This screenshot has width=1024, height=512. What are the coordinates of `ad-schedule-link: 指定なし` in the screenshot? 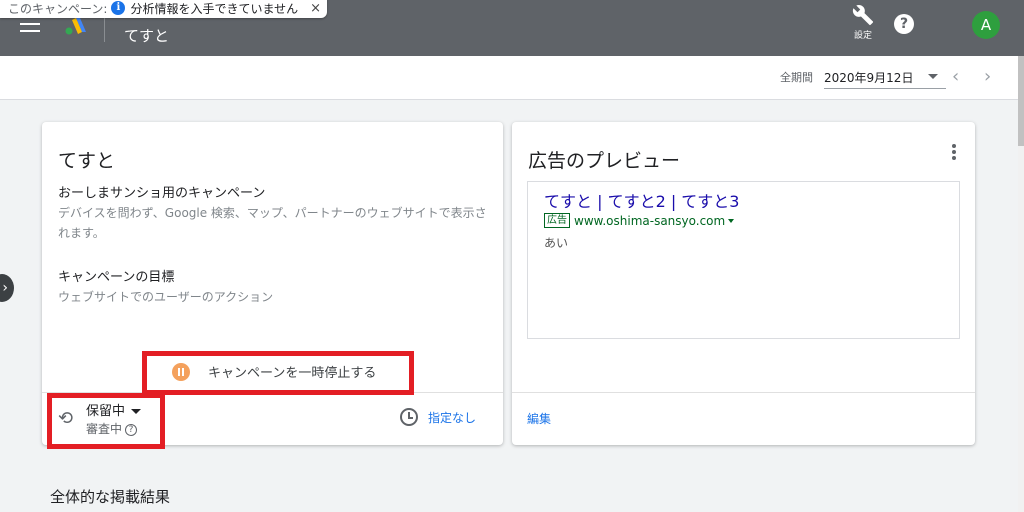 It's located at (438, 417).